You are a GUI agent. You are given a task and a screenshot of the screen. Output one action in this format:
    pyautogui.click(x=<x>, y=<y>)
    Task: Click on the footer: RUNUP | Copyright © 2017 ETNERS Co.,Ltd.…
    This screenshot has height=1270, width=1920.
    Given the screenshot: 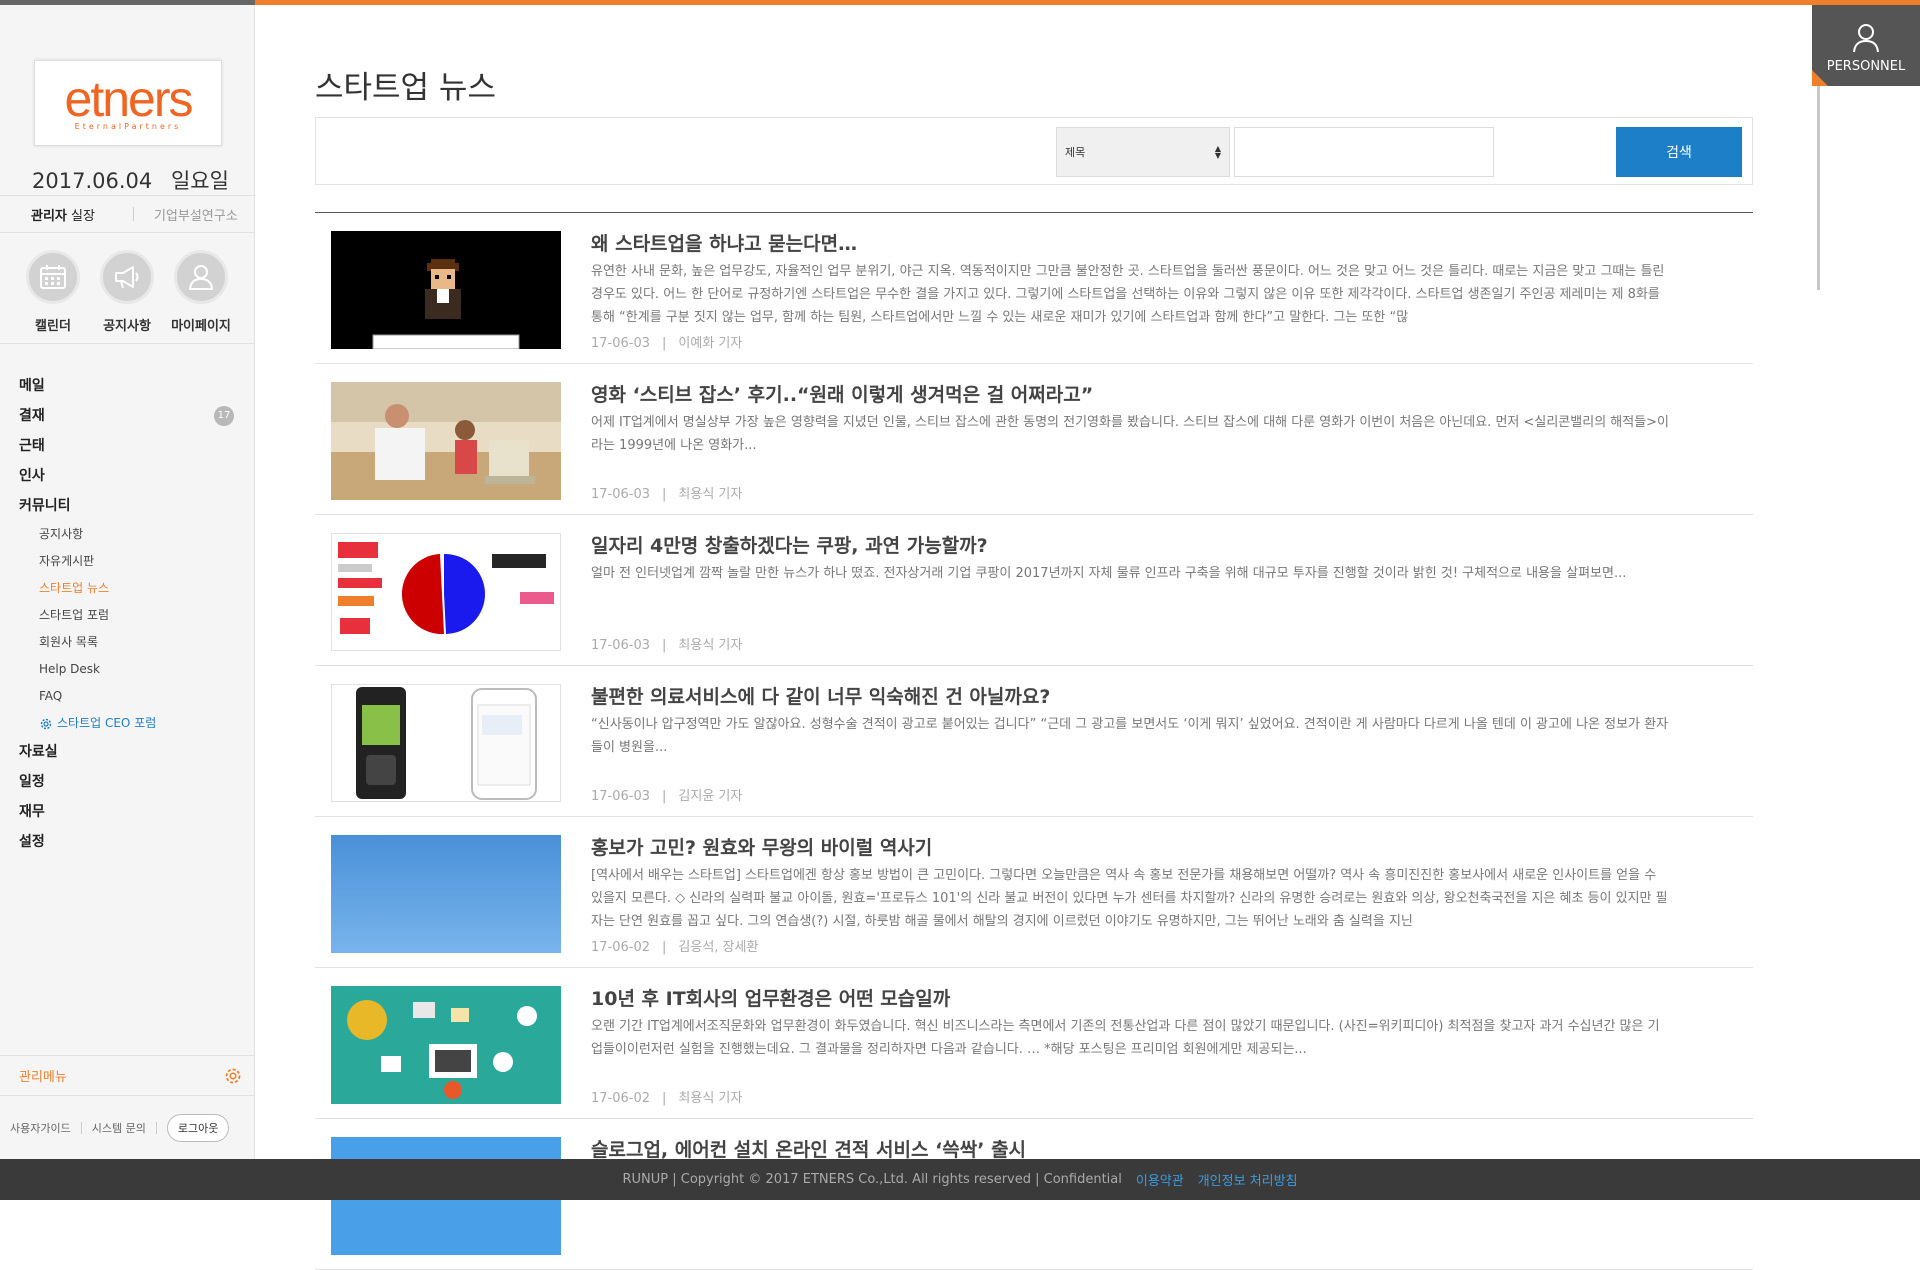 What is the action you would take?
    pyautogui.click(x=960, y=1179)
    